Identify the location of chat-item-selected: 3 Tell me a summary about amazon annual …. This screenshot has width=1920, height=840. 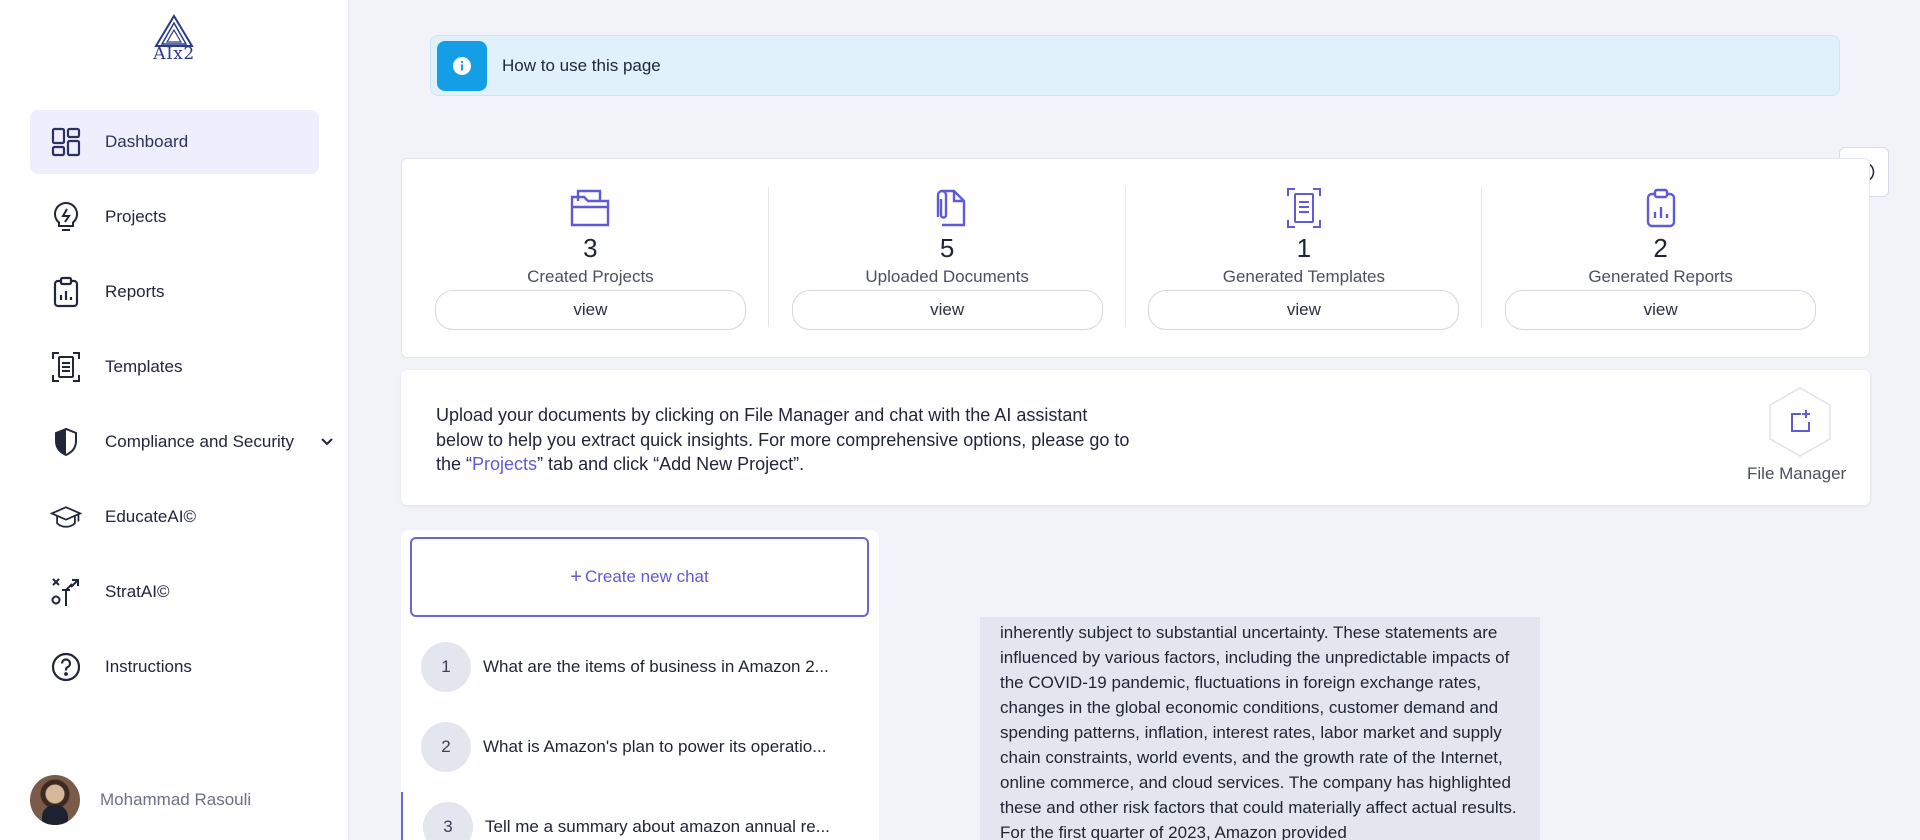
(640, 816).